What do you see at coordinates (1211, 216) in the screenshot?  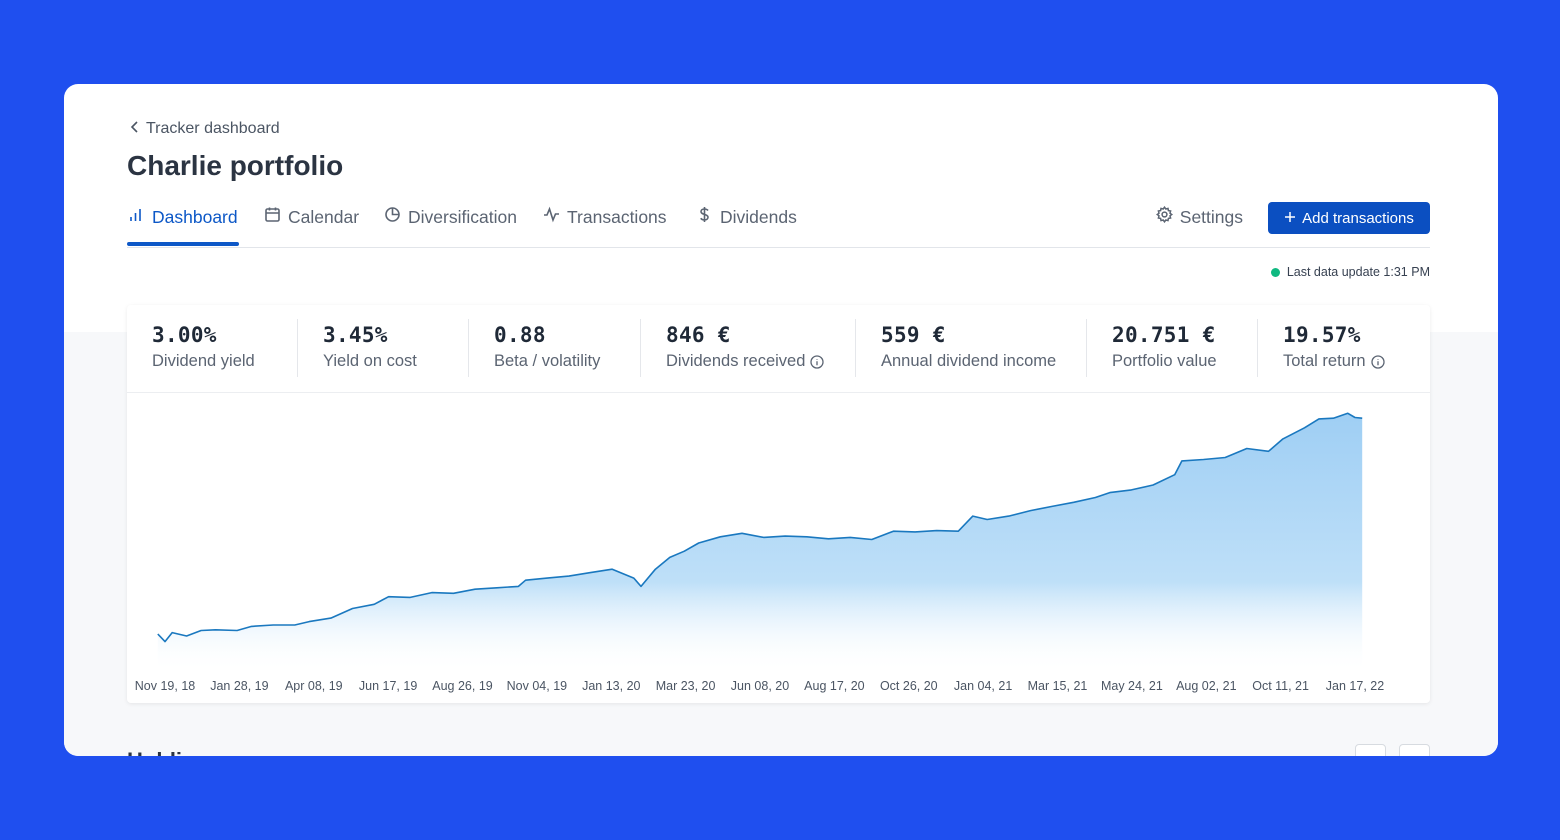 I see `settings-label: Settings` at bounding box center [1211, 216].